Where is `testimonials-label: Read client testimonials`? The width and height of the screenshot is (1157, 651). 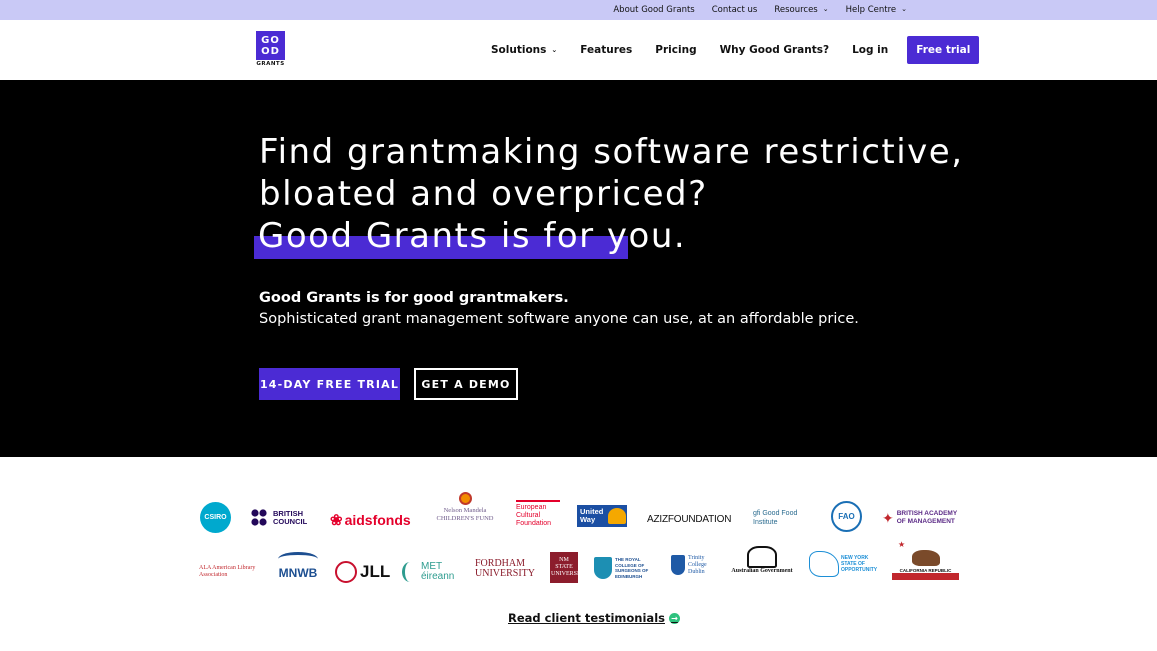
testimonials-label: Read client testimonials is located at coordinates (586, 618).